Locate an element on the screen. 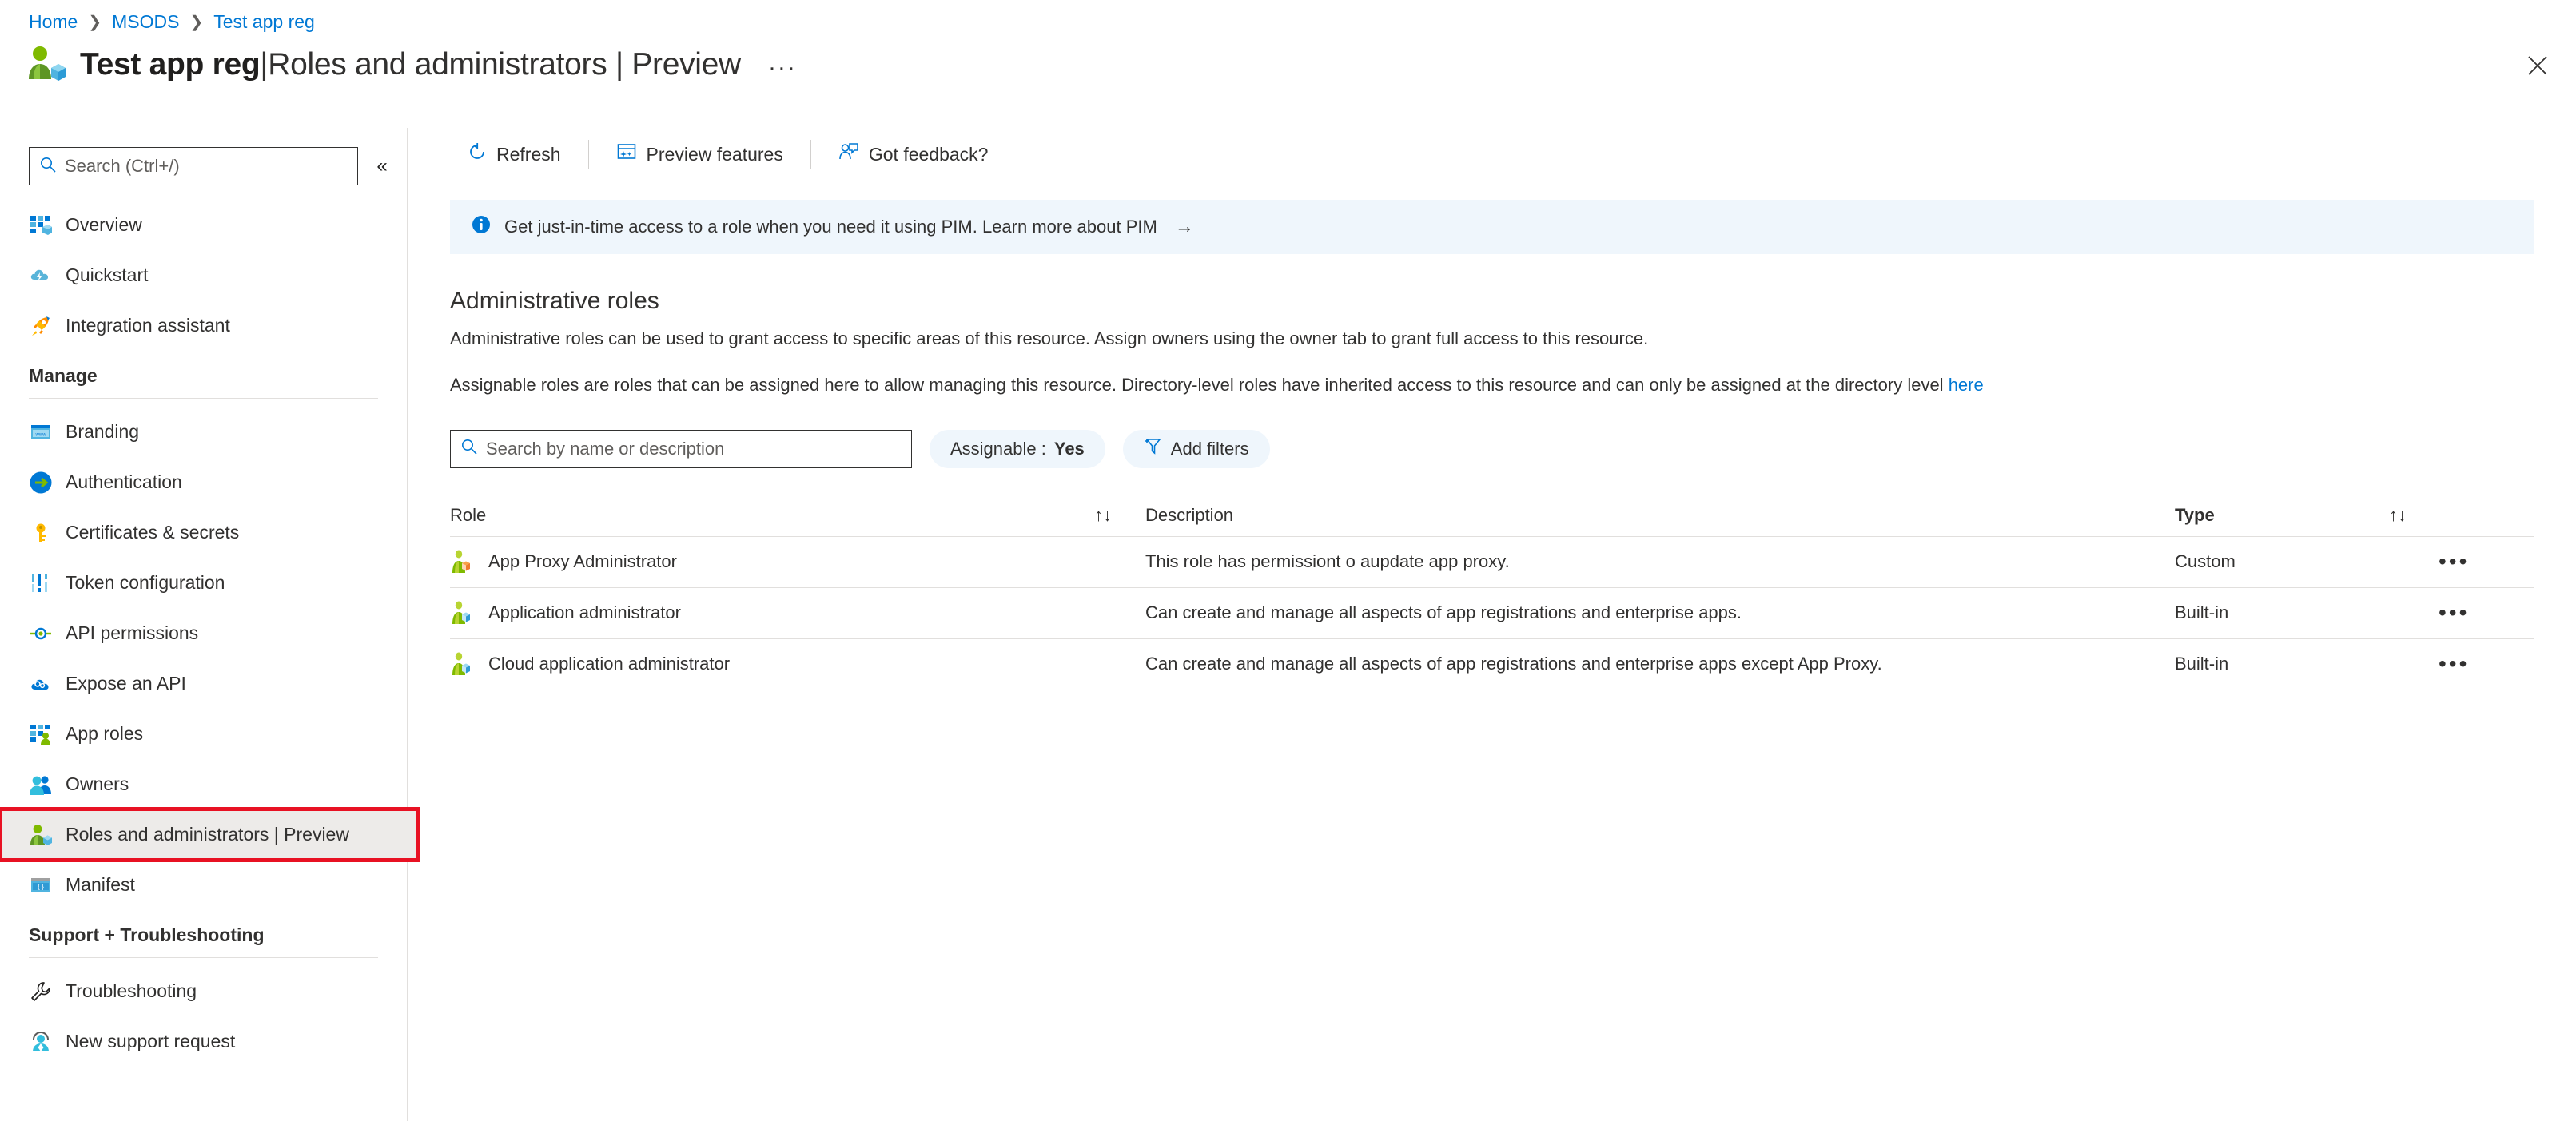 The image size is (2576, 1121). sidebar-item-quickstart: Quickstart is located at coordinates (203, 275).